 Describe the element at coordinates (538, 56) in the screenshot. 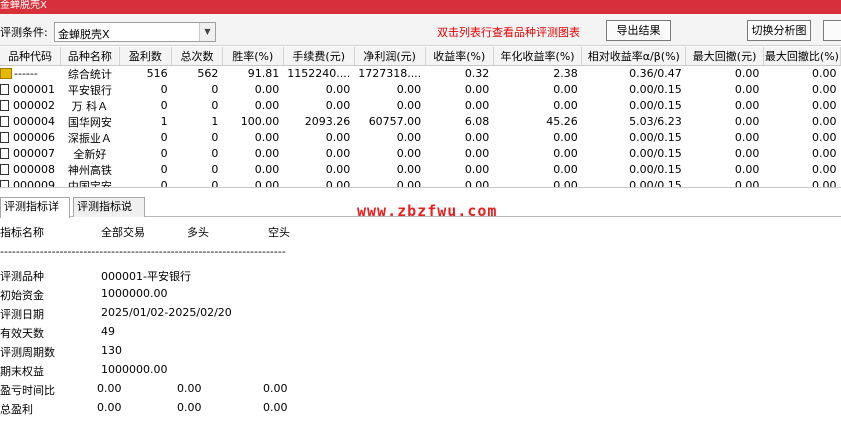

I see `col-header: 年化收益率(%)` at that location.